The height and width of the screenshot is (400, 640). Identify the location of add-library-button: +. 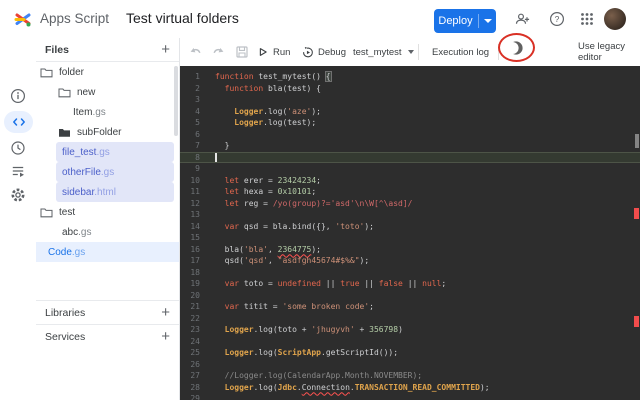
(165, 312).